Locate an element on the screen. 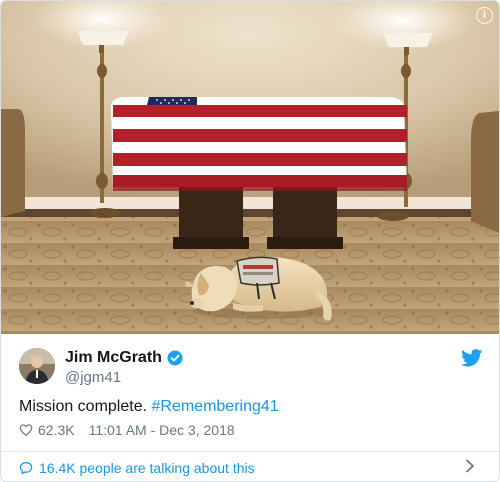 The width and height of the screenshot is (500, 482). chevron-right-icon is located at coordinates (470, 466).